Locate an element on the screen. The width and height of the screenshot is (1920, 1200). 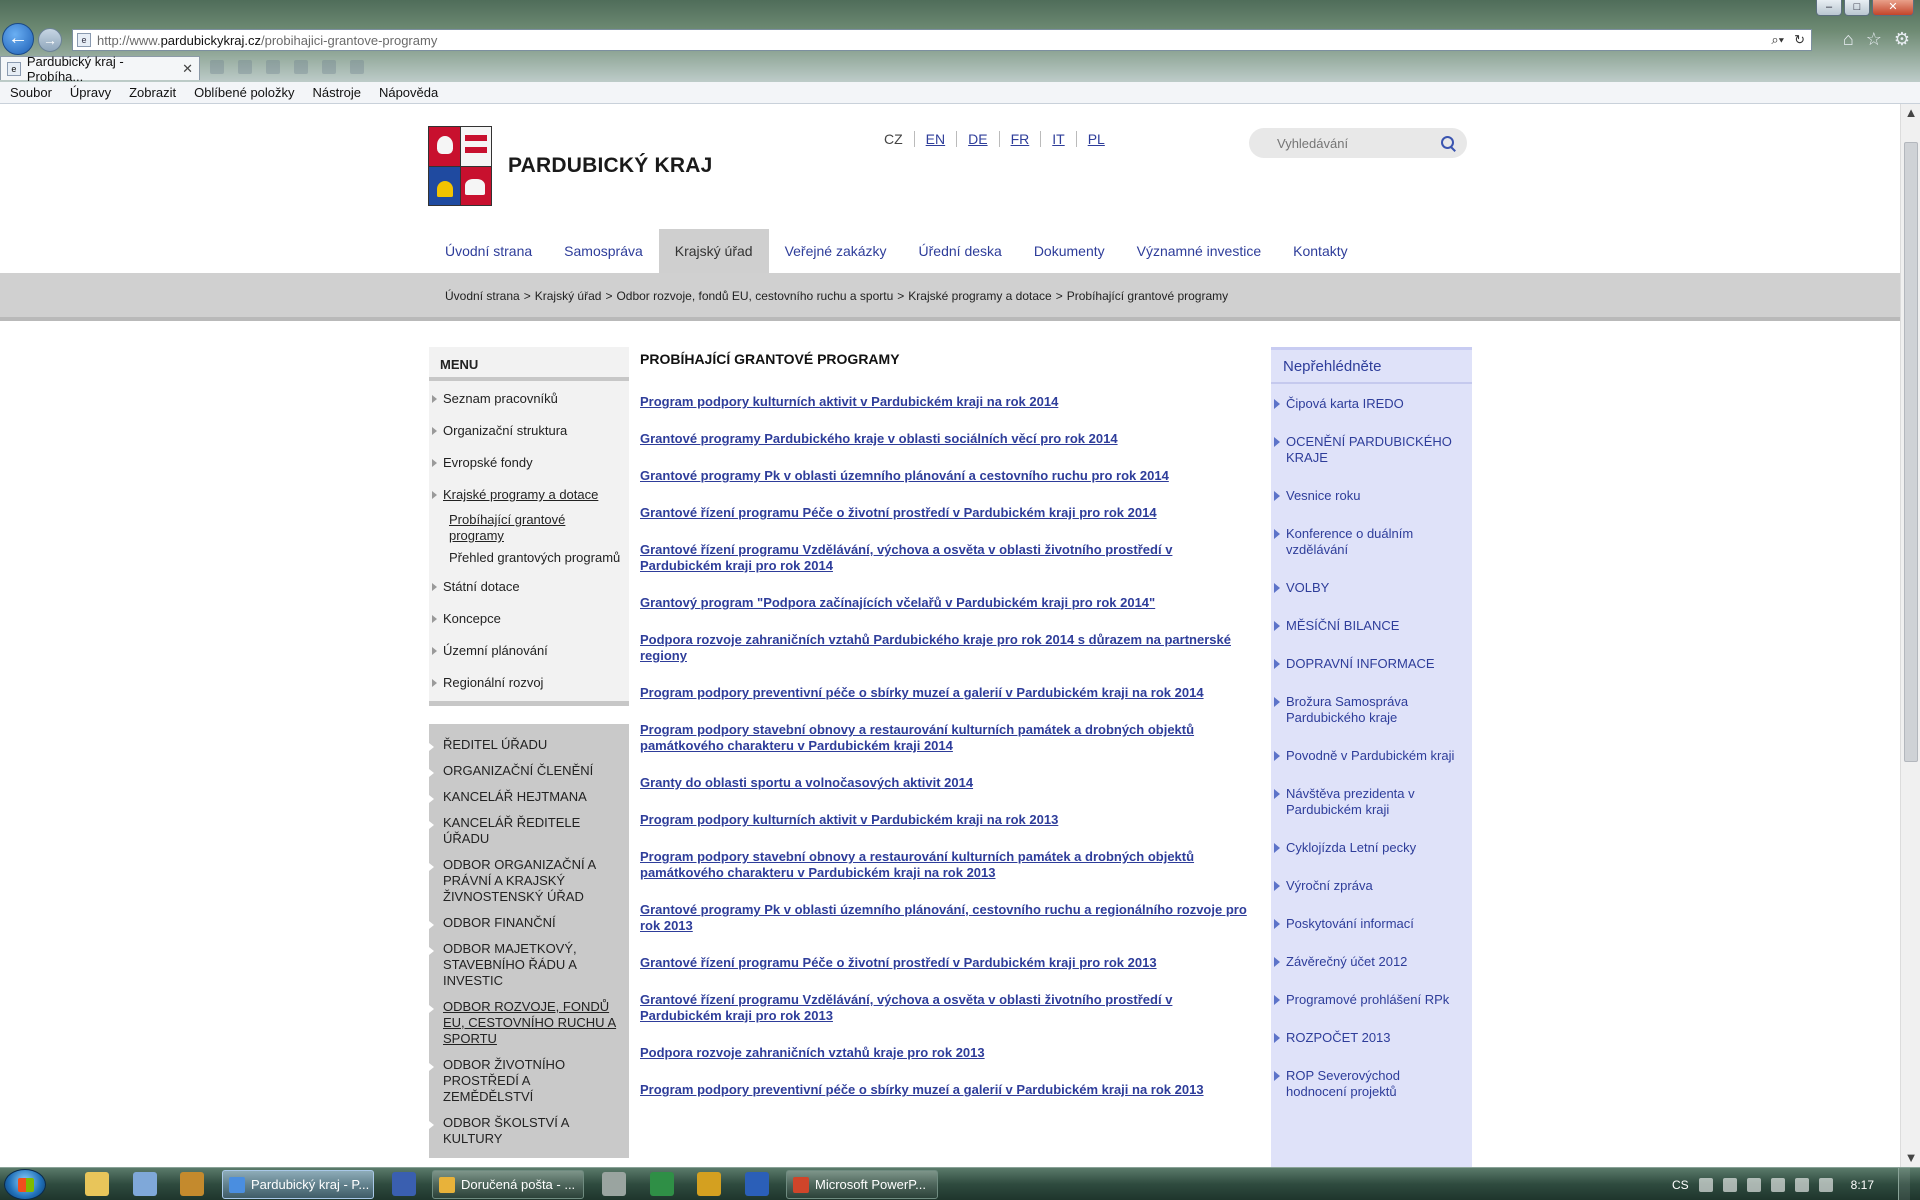
breadcrumb-item: Úvodní strana is located at coordinates (482, 296).